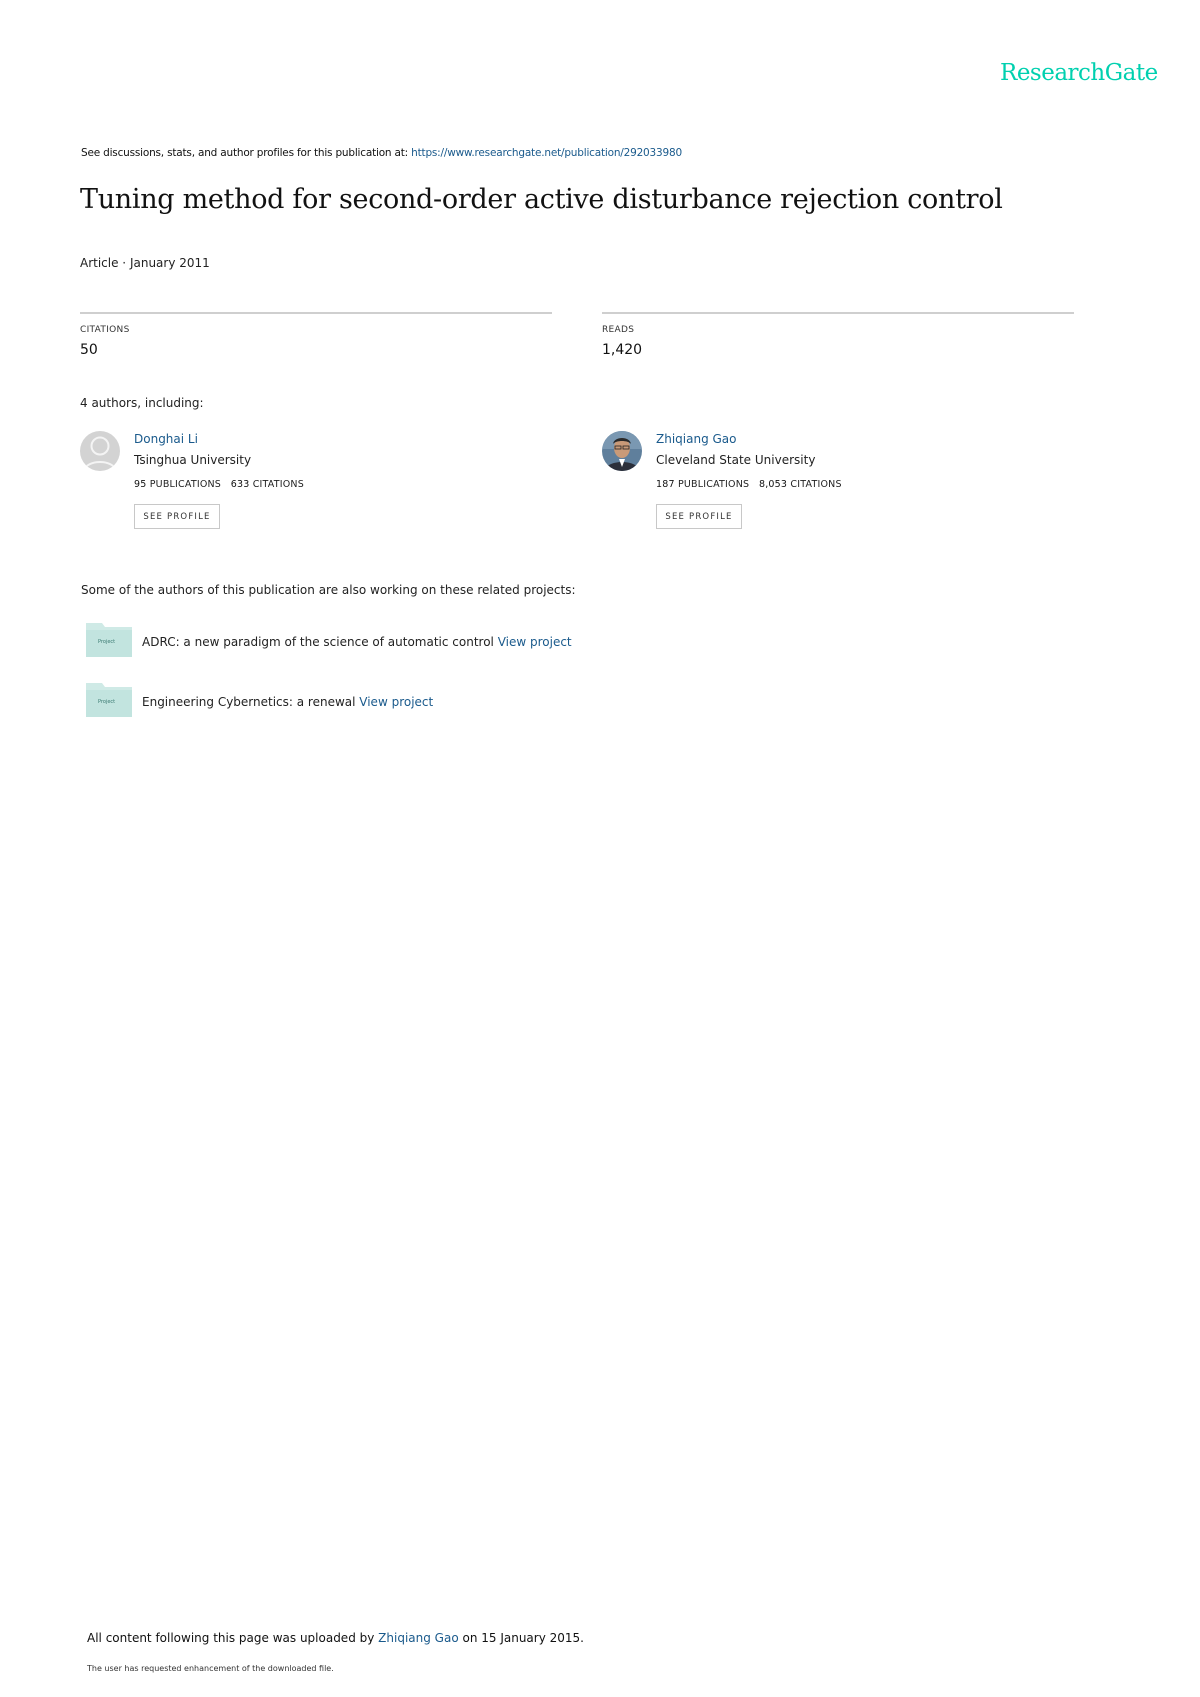  What do you see at coordinates (773, 484) in the screenshot?
I see `author-citations-count: 8,053` at bounding box center [773, 484].